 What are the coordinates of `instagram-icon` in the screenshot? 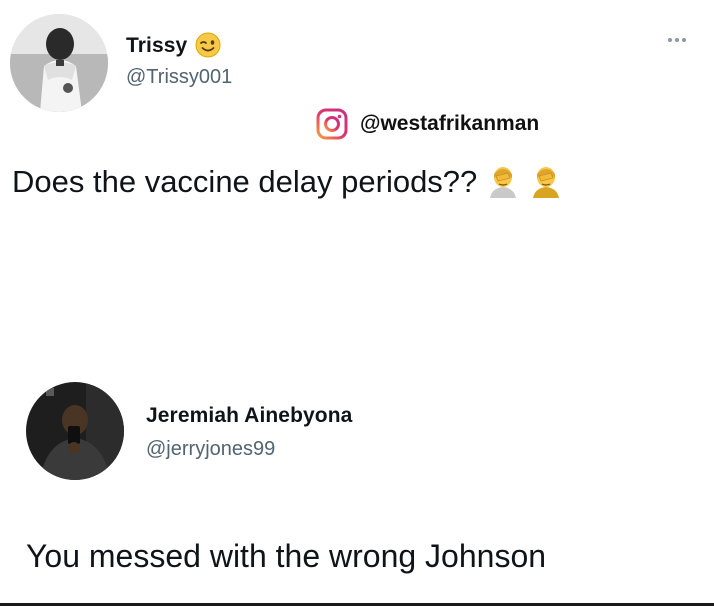 It's located at (332, 124).